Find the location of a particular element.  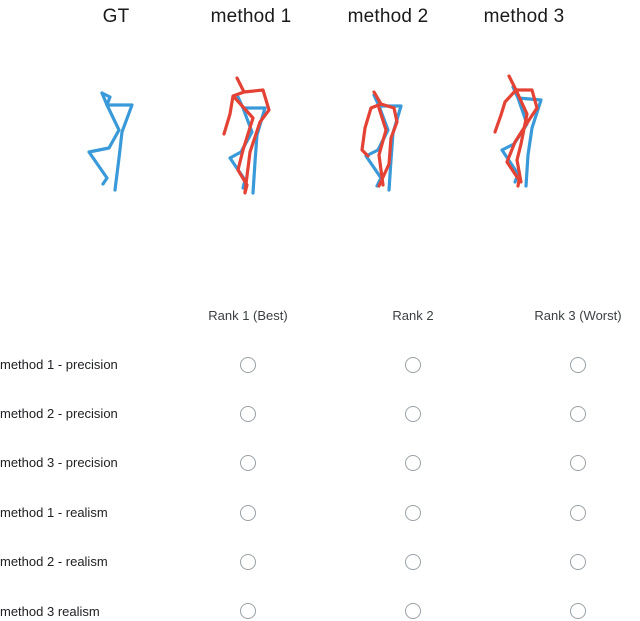

figure-title-gt: GT is located at coordinates (116, 16).